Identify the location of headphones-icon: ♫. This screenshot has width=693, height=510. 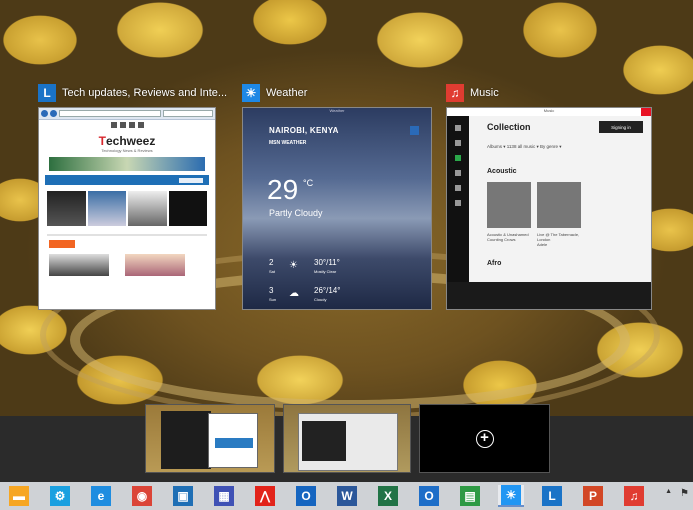
(455, 93).